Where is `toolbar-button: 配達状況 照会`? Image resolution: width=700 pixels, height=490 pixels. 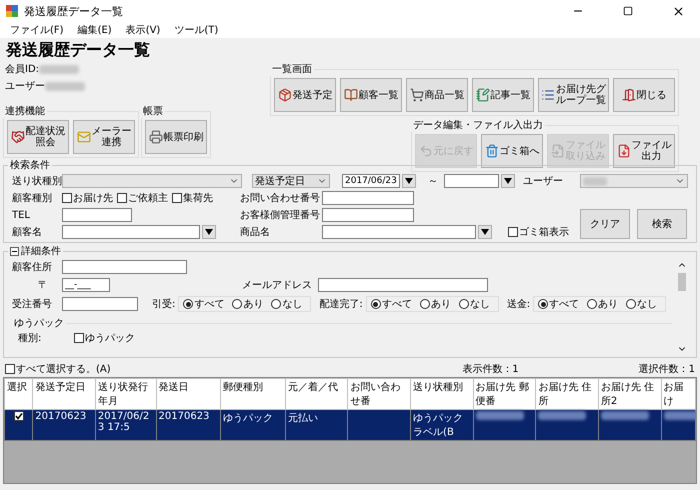
toolbar-button: 配達状況 照会 is located at coordinates (38, 137).